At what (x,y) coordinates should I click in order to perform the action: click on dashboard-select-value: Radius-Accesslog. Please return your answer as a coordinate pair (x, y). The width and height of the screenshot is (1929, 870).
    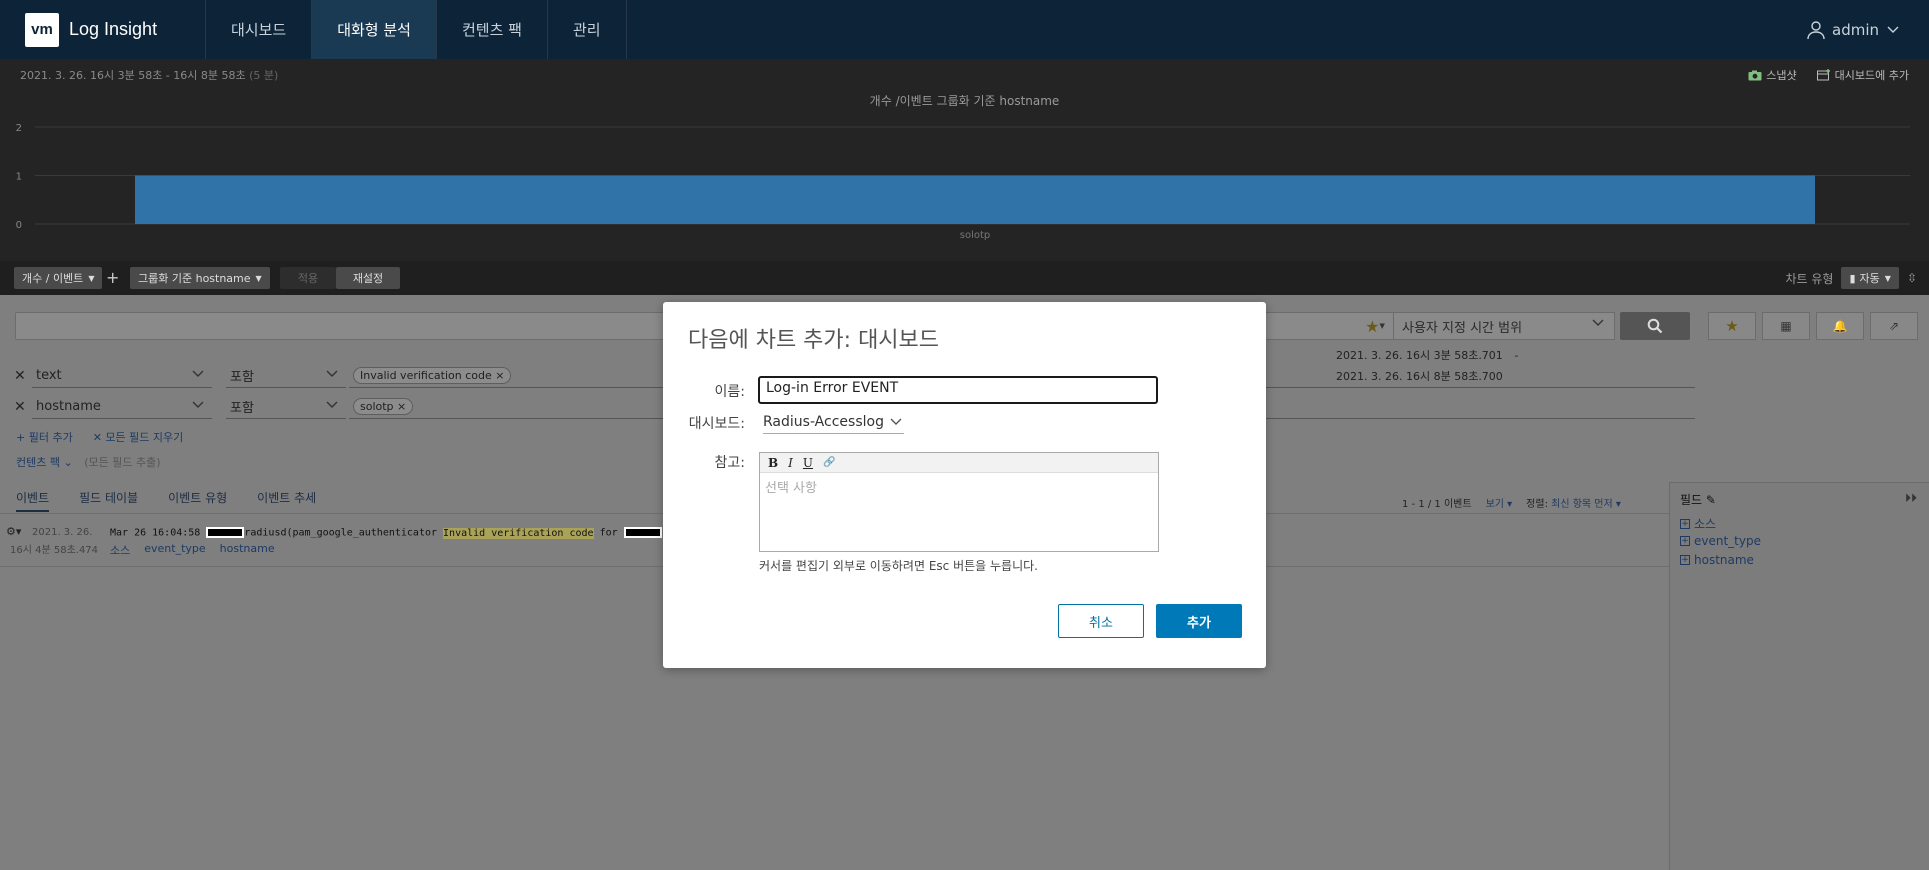
    Looking at the image, I should click on (823, 422).